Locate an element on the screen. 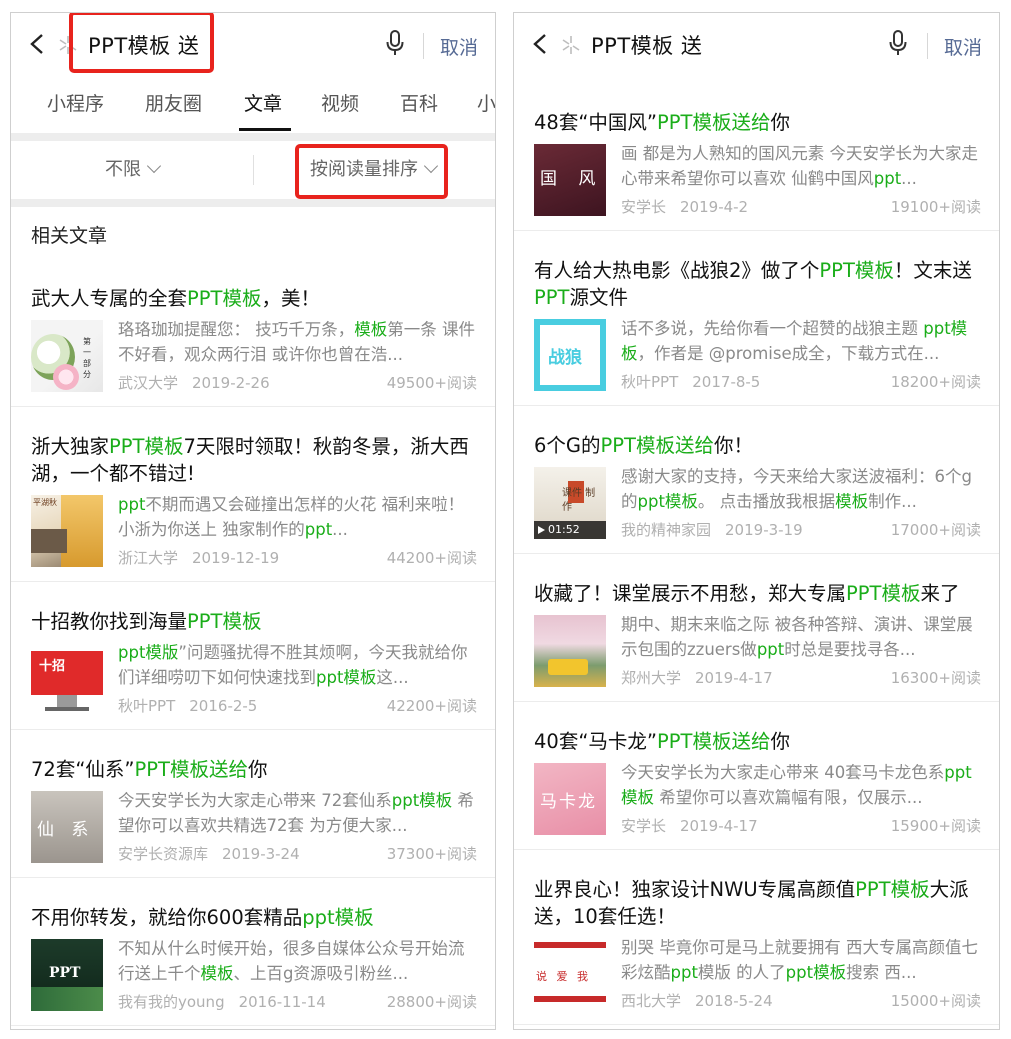  article-thumbnail: 说 爱 我 is located at coordinates (570, 974).